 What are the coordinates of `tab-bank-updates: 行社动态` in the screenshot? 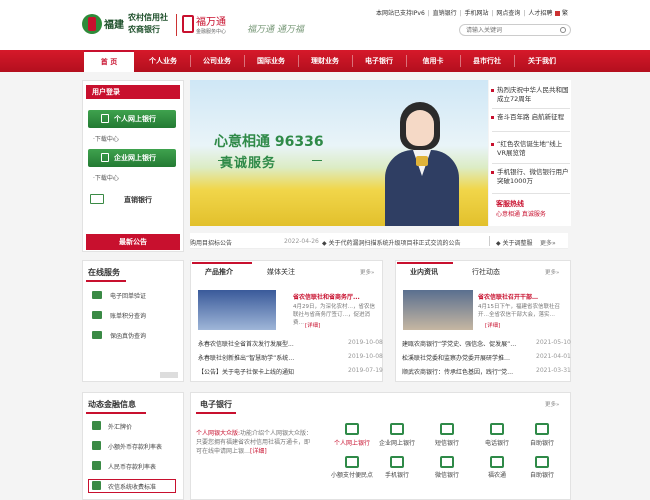 It's located at (486, 272).